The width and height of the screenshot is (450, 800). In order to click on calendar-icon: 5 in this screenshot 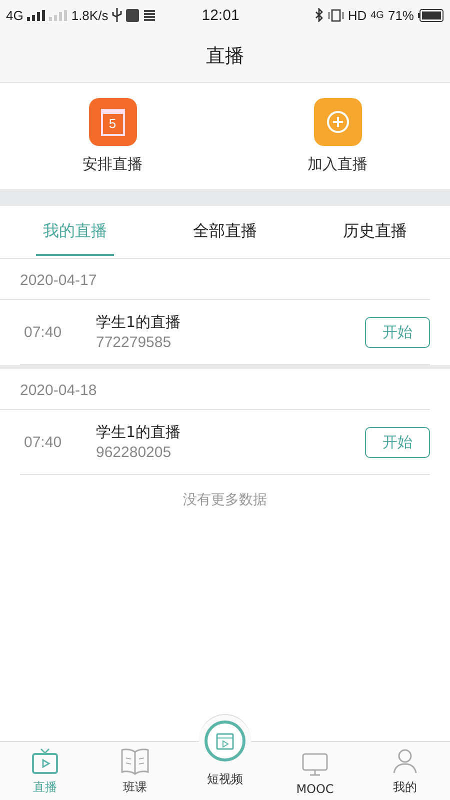, I will do `click(112, 122)`.